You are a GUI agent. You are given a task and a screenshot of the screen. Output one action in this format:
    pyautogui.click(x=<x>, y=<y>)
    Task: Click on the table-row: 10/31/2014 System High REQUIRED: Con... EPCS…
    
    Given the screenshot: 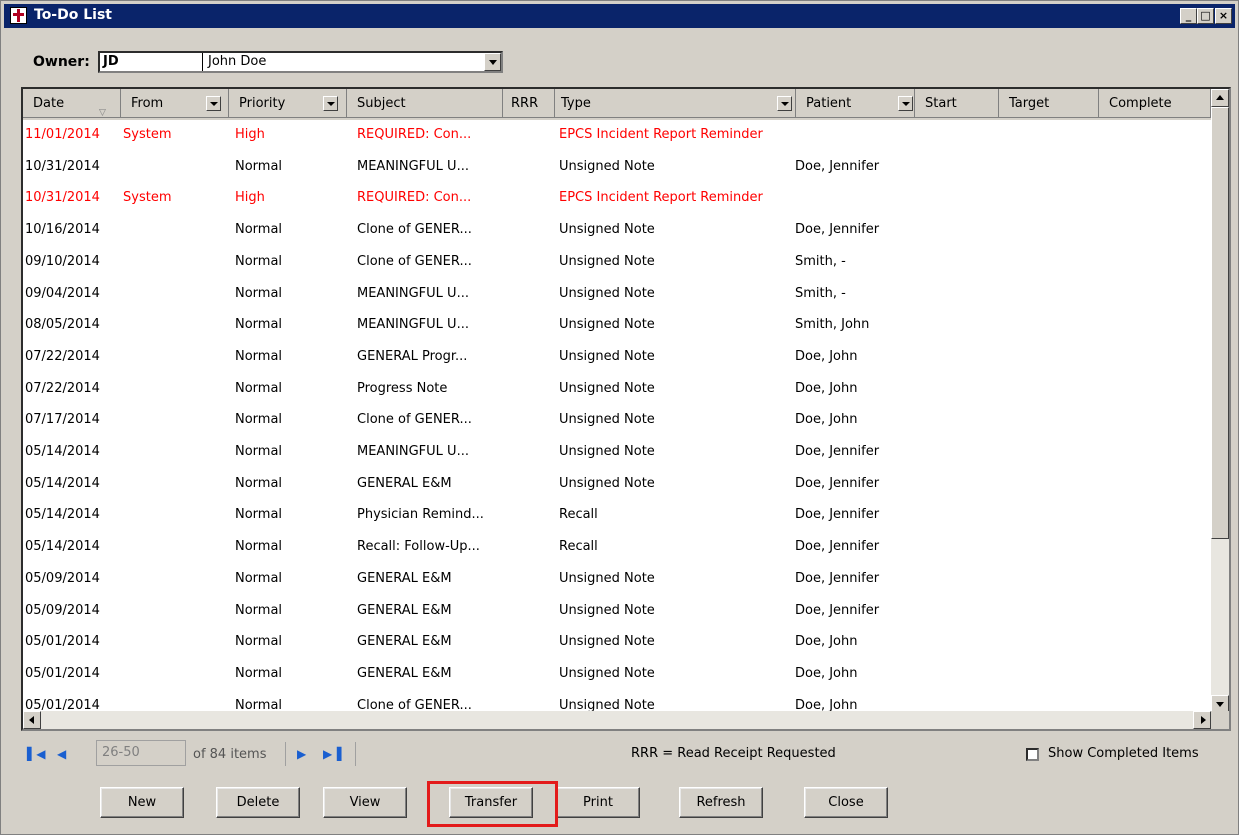 What is the action you would take?
    pyautogui.click(x=617, y=198)
    